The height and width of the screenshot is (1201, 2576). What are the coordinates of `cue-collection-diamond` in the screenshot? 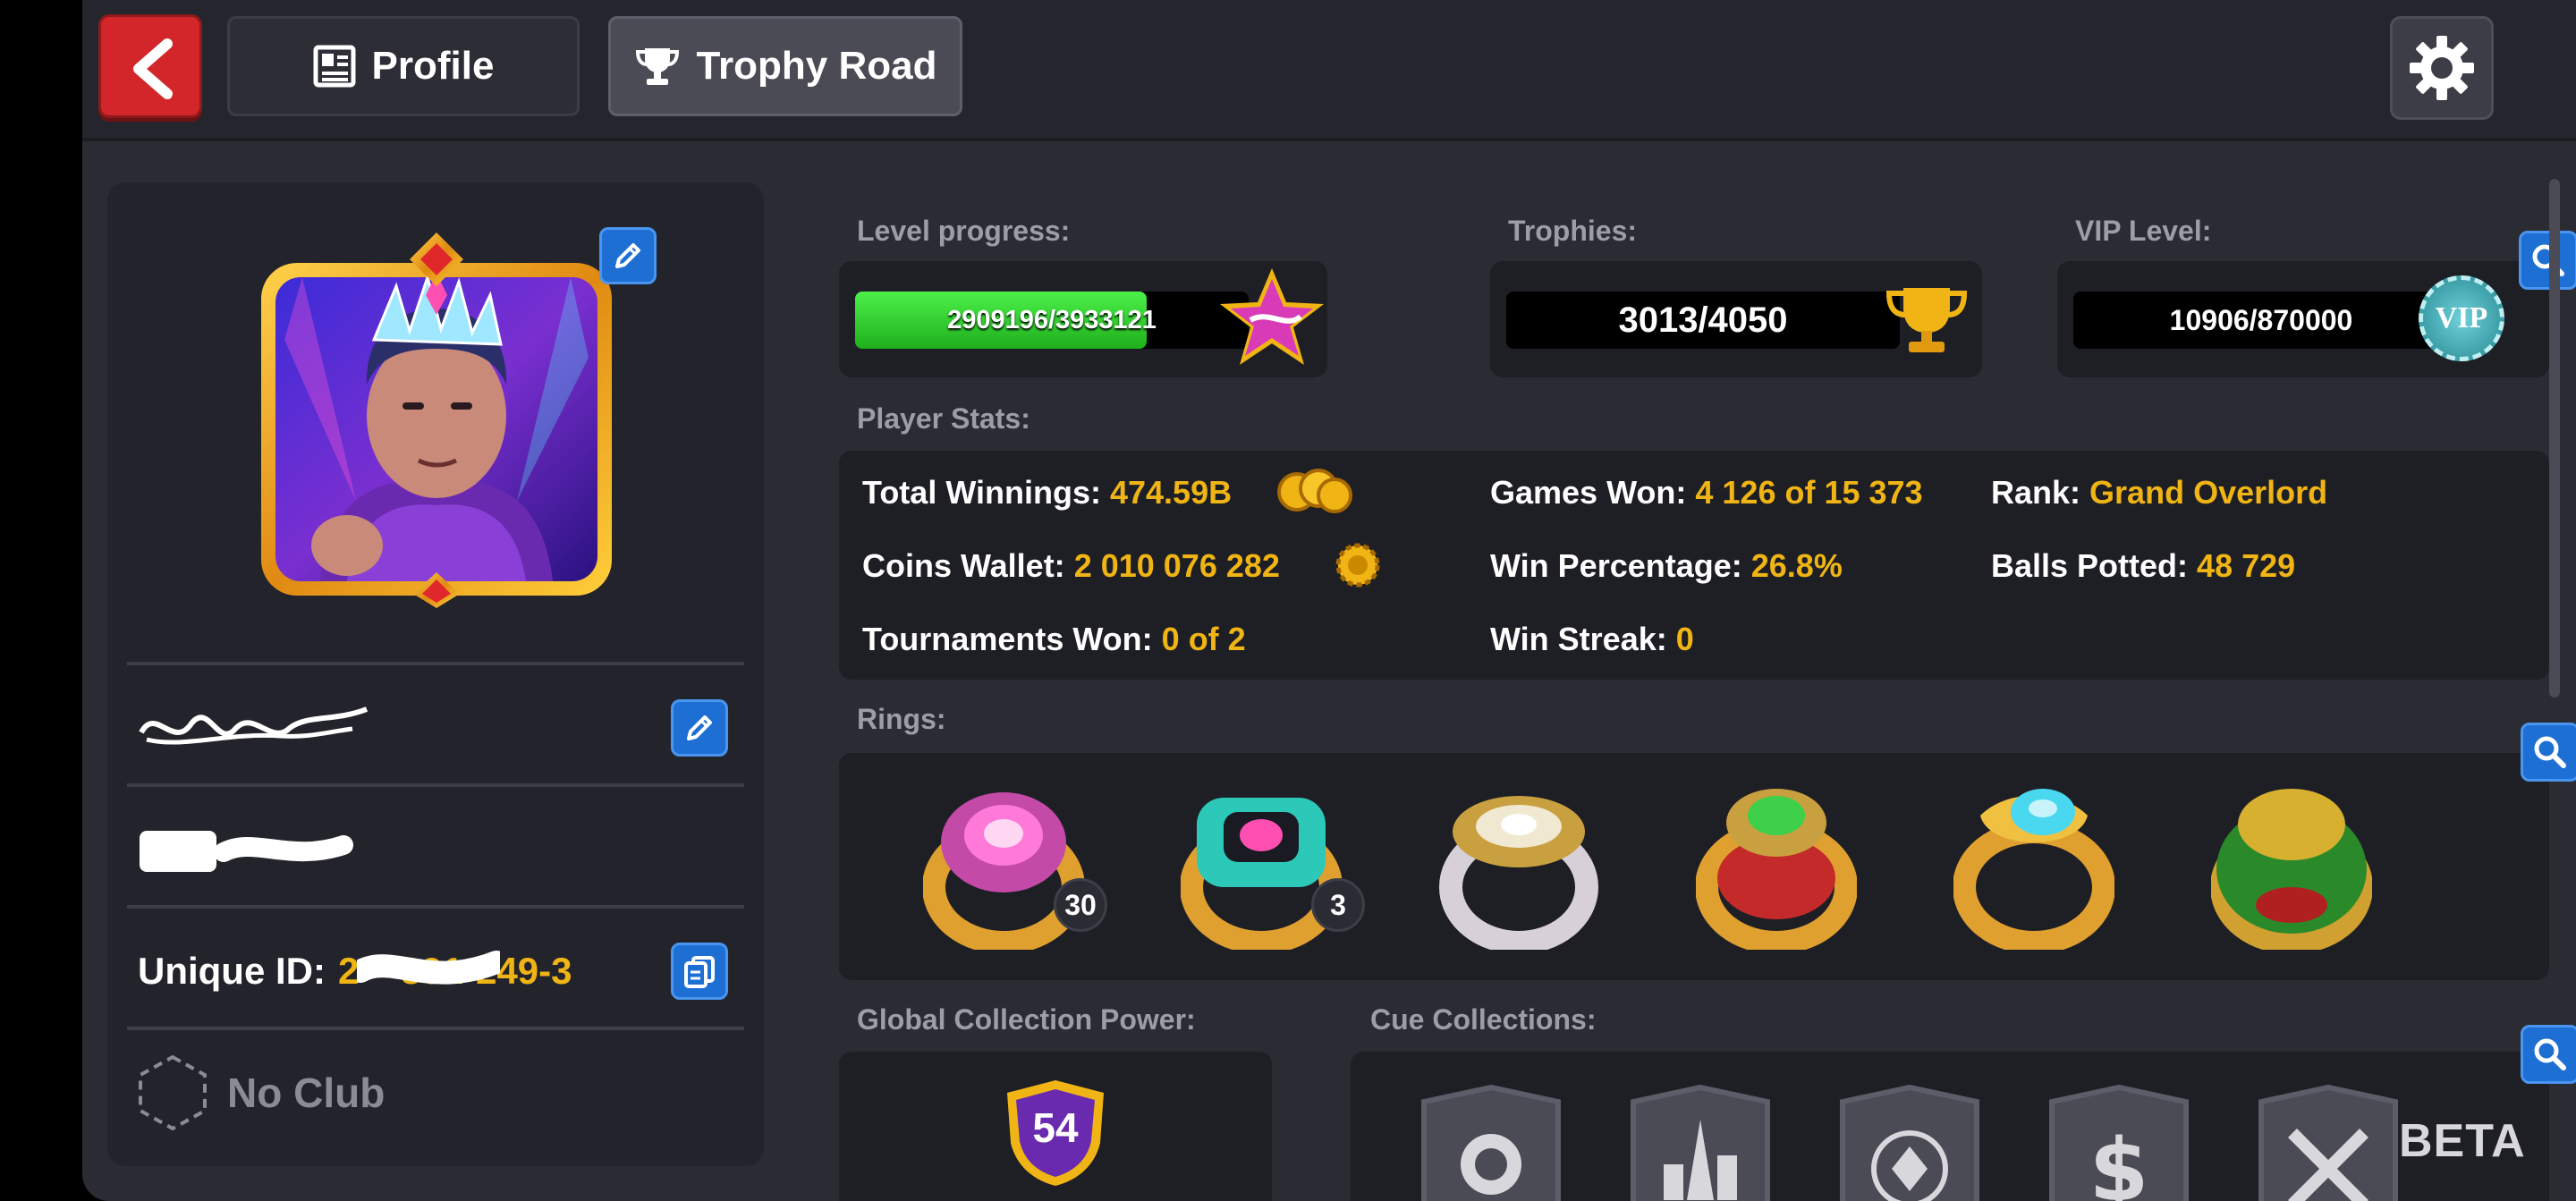 It's located at (1910, 1142).